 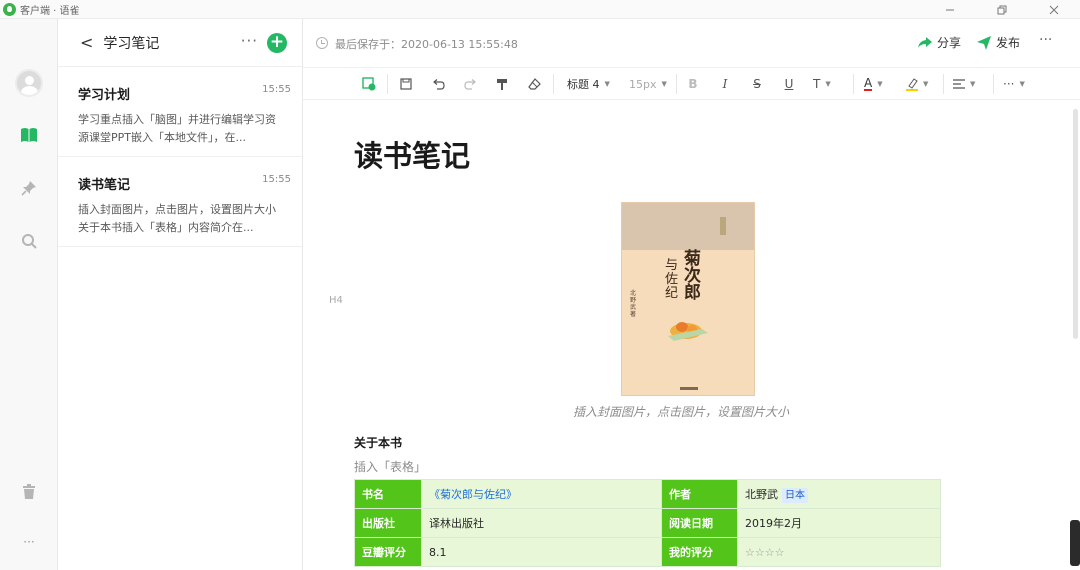 I want to click on book-cover-image: 菊次郎 与佐纪 北野武 著, so click(x=688, y=299).